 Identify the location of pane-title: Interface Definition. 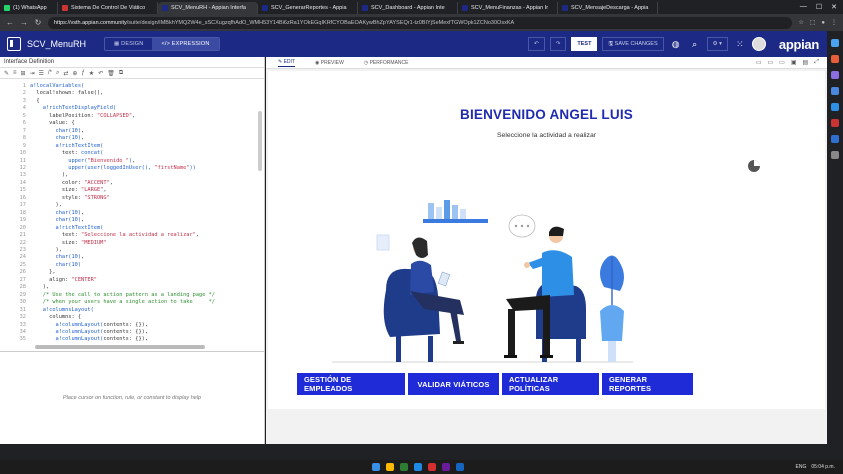
(132, 62).